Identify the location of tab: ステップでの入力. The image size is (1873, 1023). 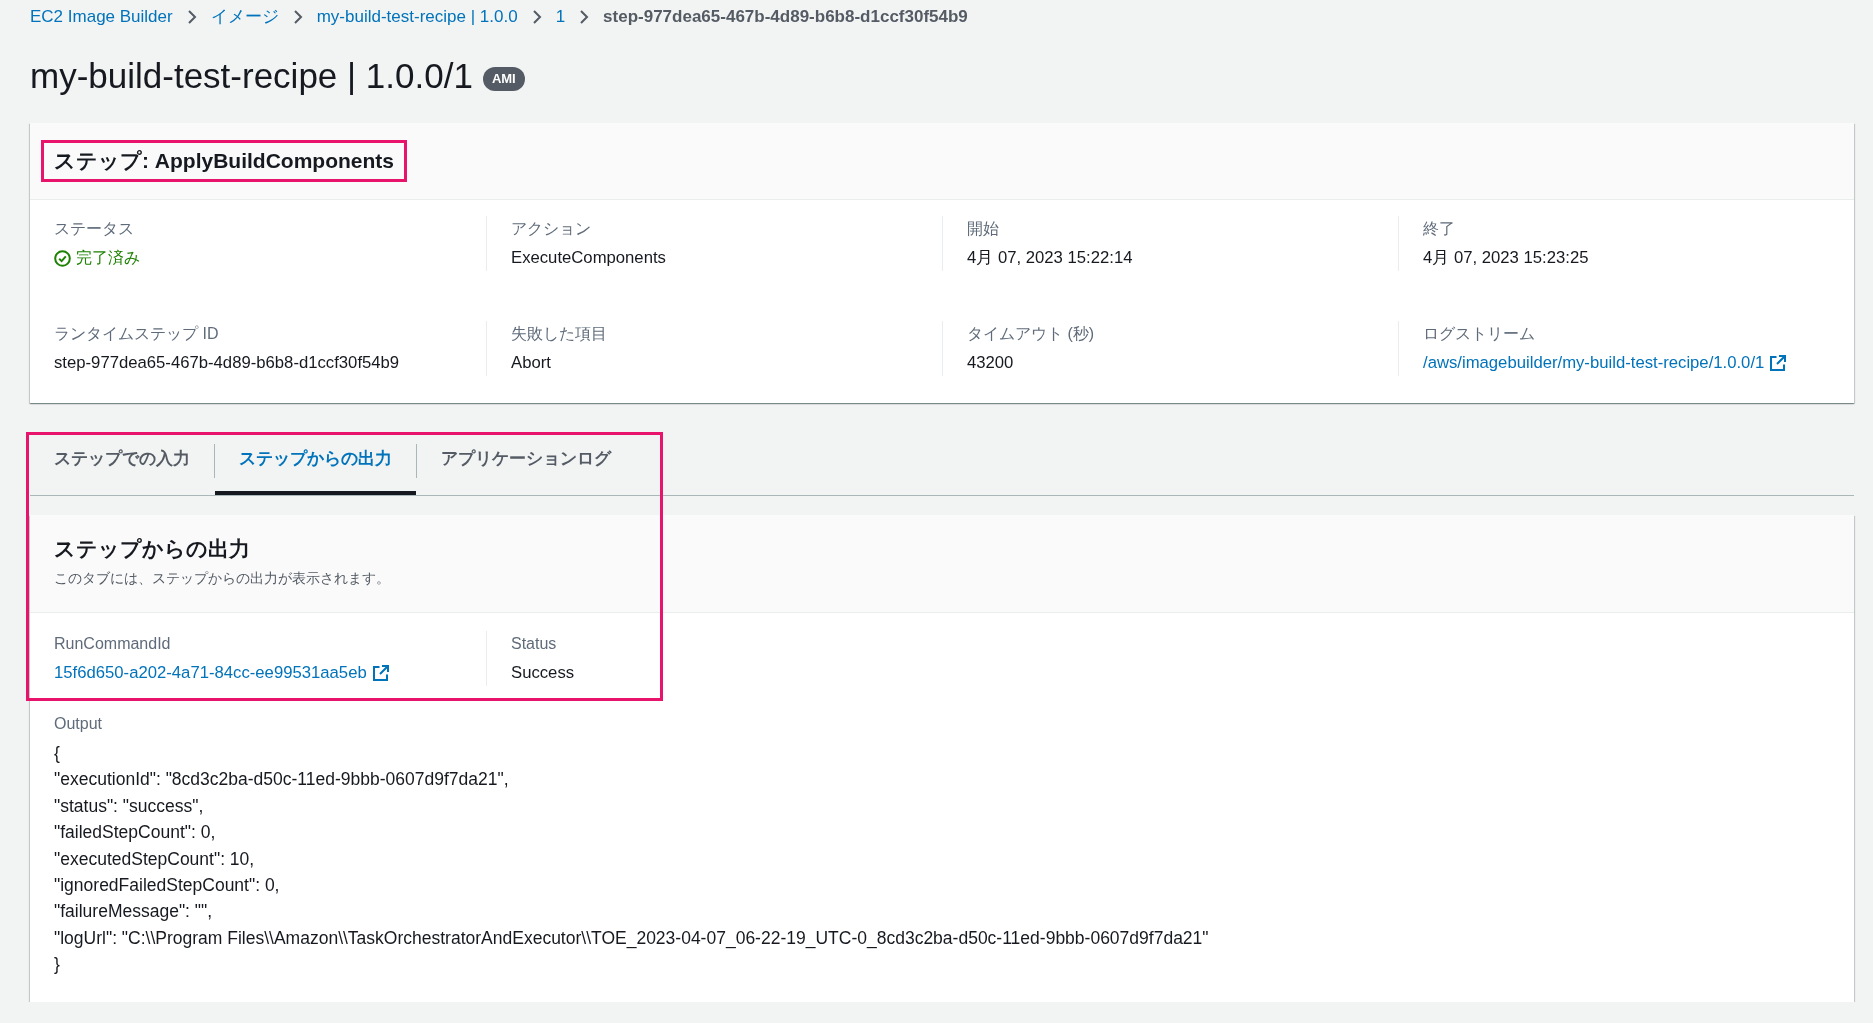
(122, 463).